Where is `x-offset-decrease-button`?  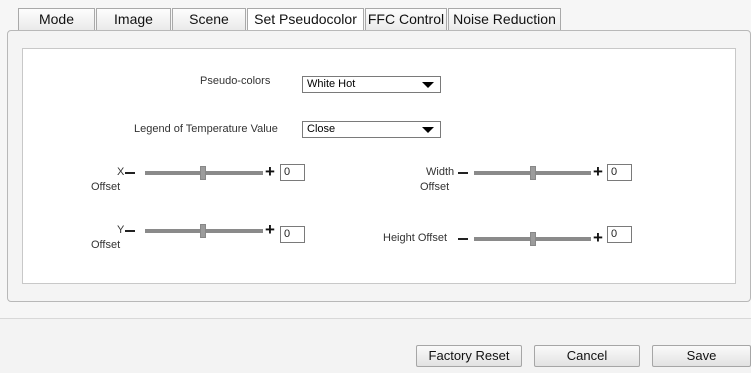 x-offset-decrease-button is located at coordinates (130, 173).